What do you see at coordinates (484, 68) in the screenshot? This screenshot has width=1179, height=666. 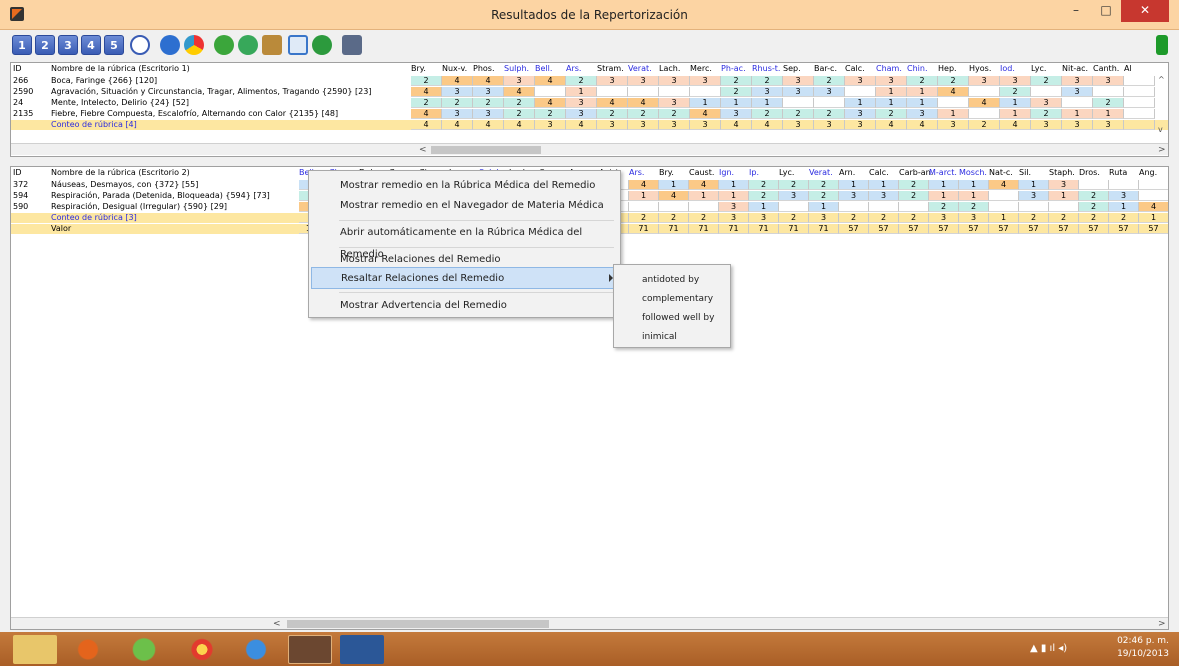 I see `remedy-column-header: Phos.` at bounding box center [484, 68].